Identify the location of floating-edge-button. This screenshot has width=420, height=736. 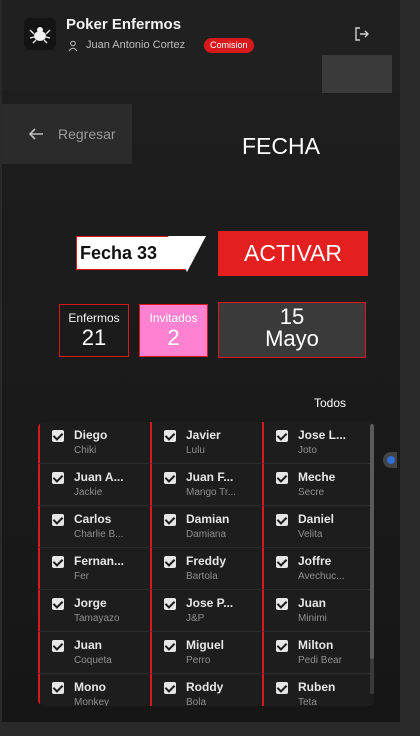
(390, 460).